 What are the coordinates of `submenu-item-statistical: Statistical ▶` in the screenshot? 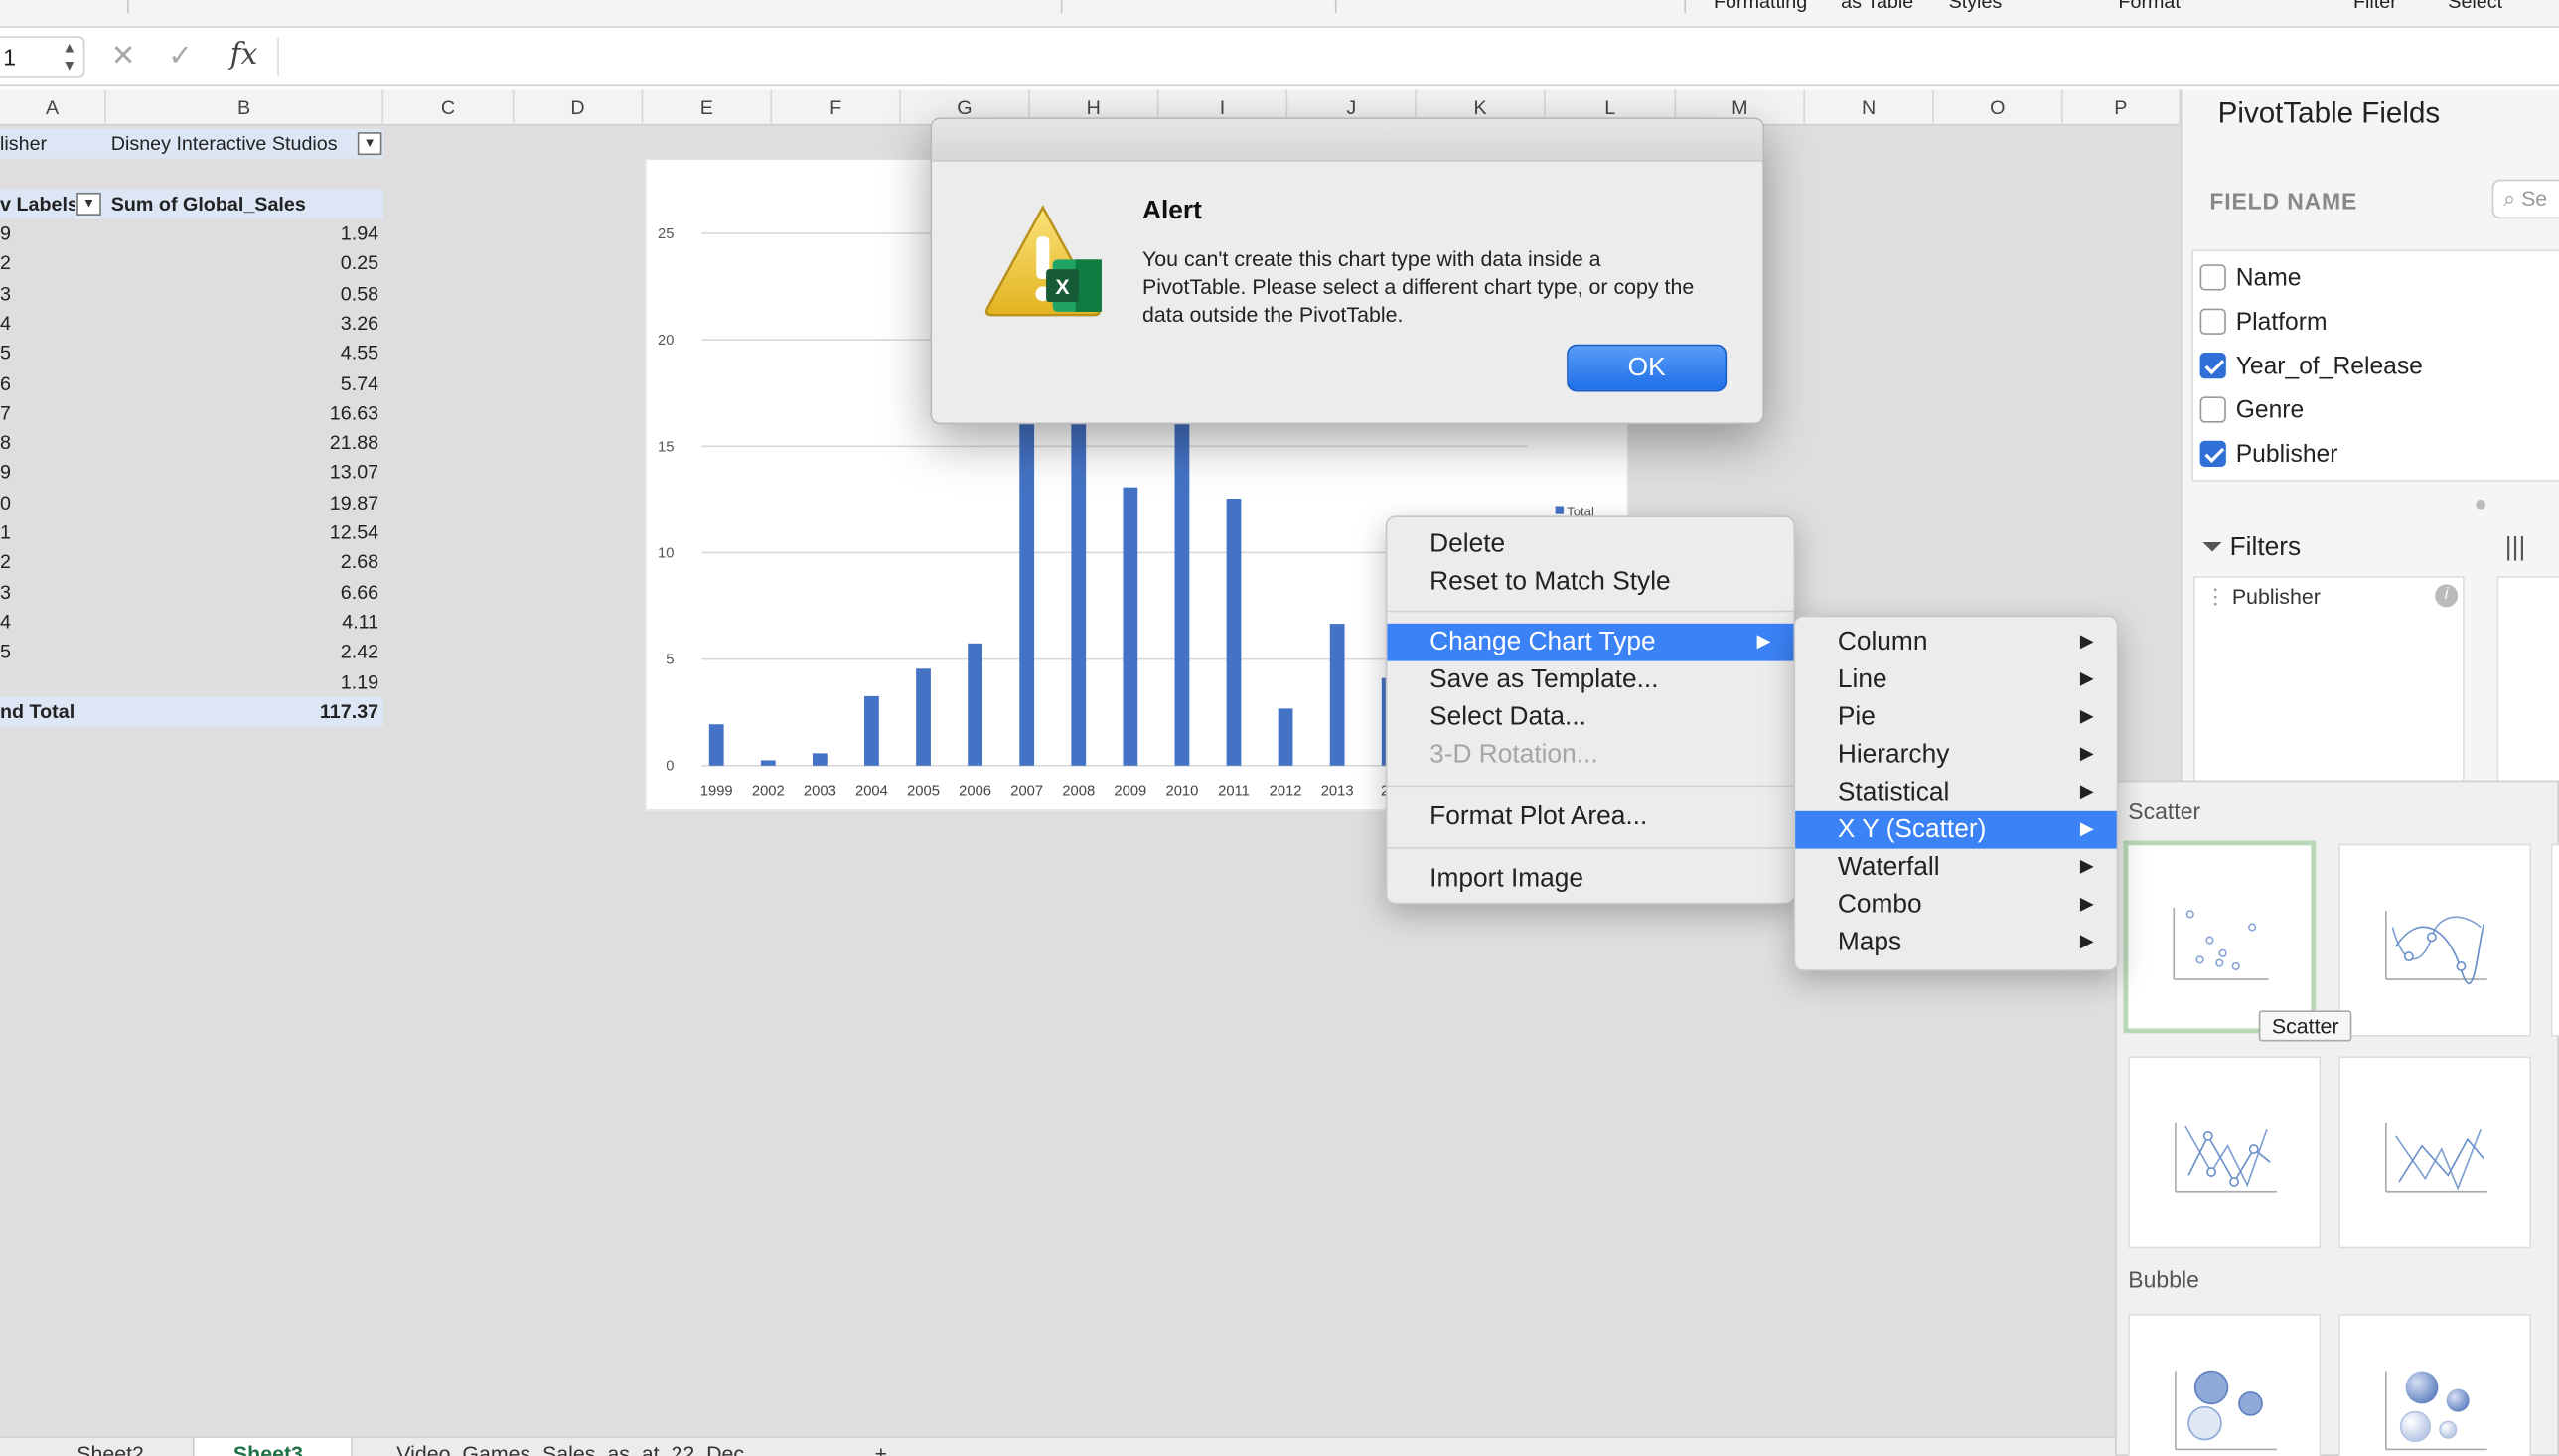 It's located at (1956, 793).